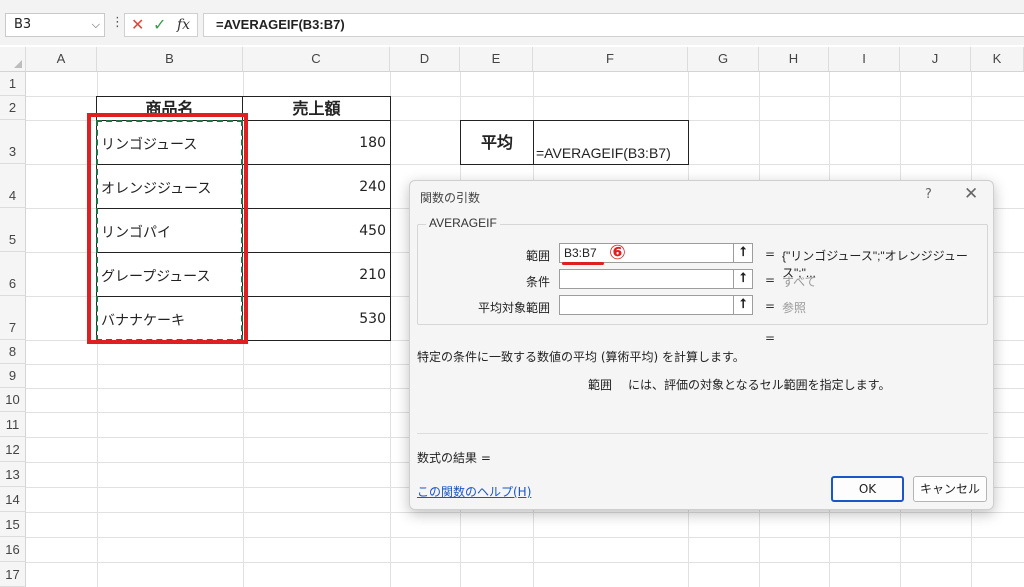 The width and height of the screenshot is (1024, 587). I want to click on highlight-box, so click(167, 228).